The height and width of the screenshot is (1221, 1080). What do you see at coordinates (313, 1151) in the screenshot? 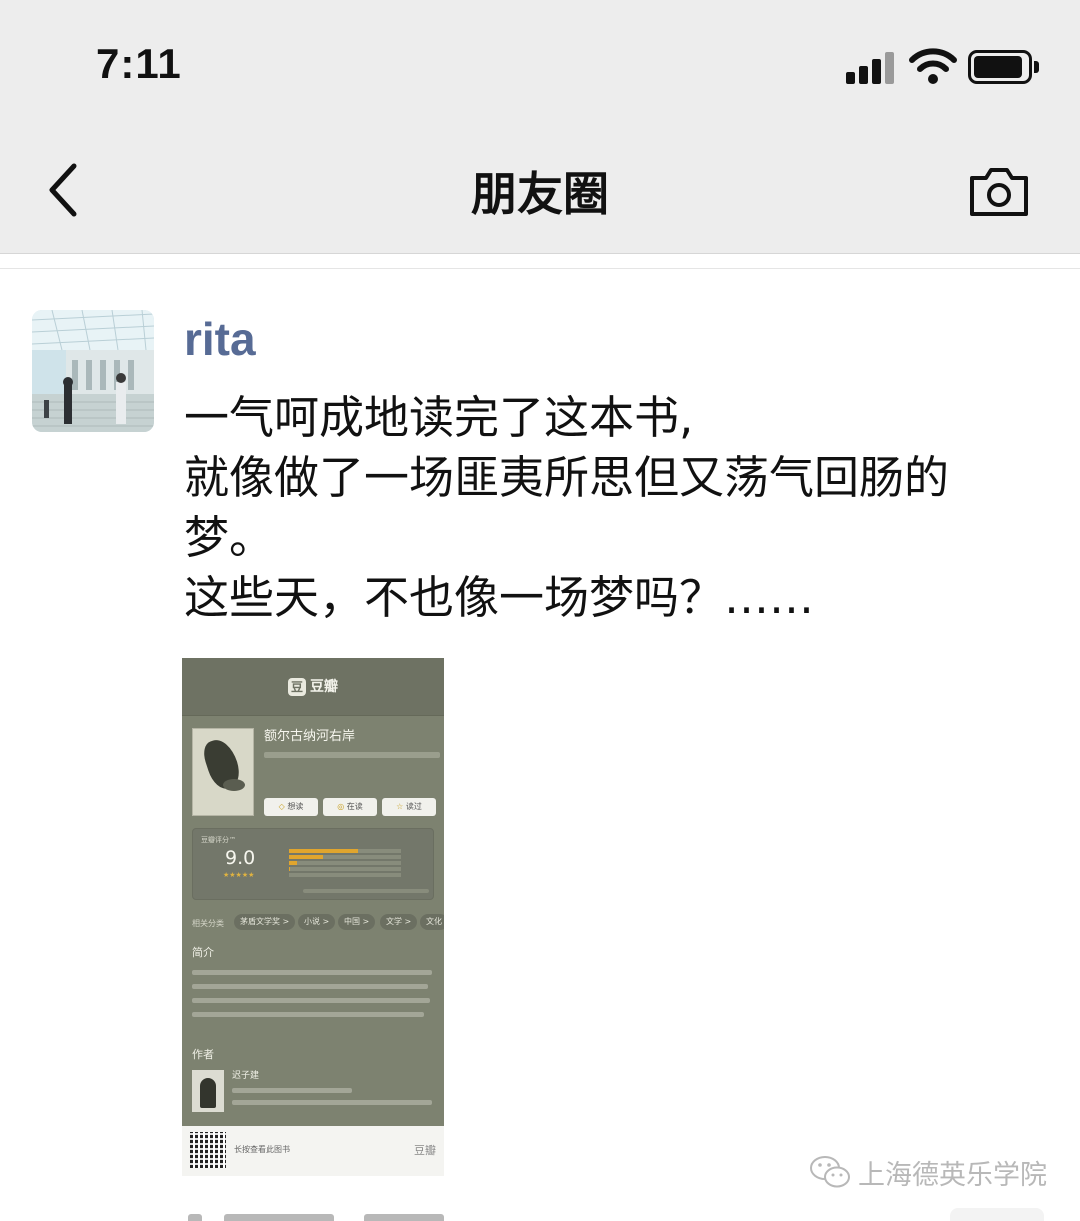
I see `douban-footer: 长按查看此图书 豆瓣` at bounding box center [313, 1151].